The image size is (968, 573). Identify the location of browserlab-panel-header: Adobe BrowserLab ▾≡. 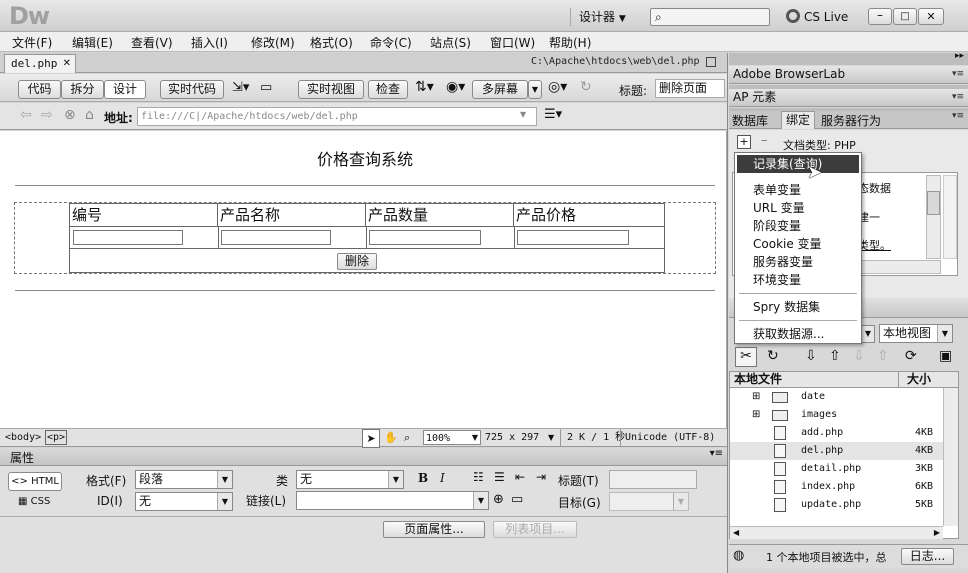
(848, 75).